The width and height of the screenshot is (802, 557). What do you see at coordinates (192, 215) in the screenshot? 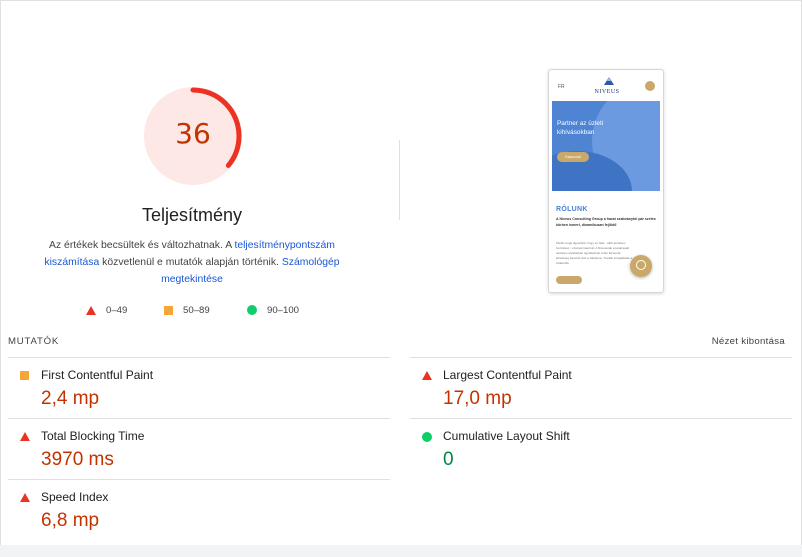
I see `category-title: Teljesítmény` at bounding box center [192, 215].